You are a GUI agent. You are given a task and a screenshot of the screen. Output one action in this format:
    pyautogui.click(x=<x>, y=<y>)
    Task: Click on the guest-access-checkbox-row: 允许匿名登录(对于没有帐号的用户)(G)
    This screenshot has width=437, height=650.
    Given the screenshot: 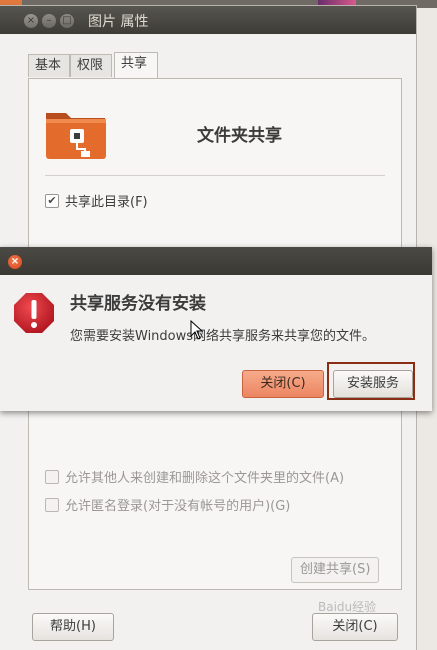 What is the action you would take?
    pyautogui.click(x=167, y=504)
    